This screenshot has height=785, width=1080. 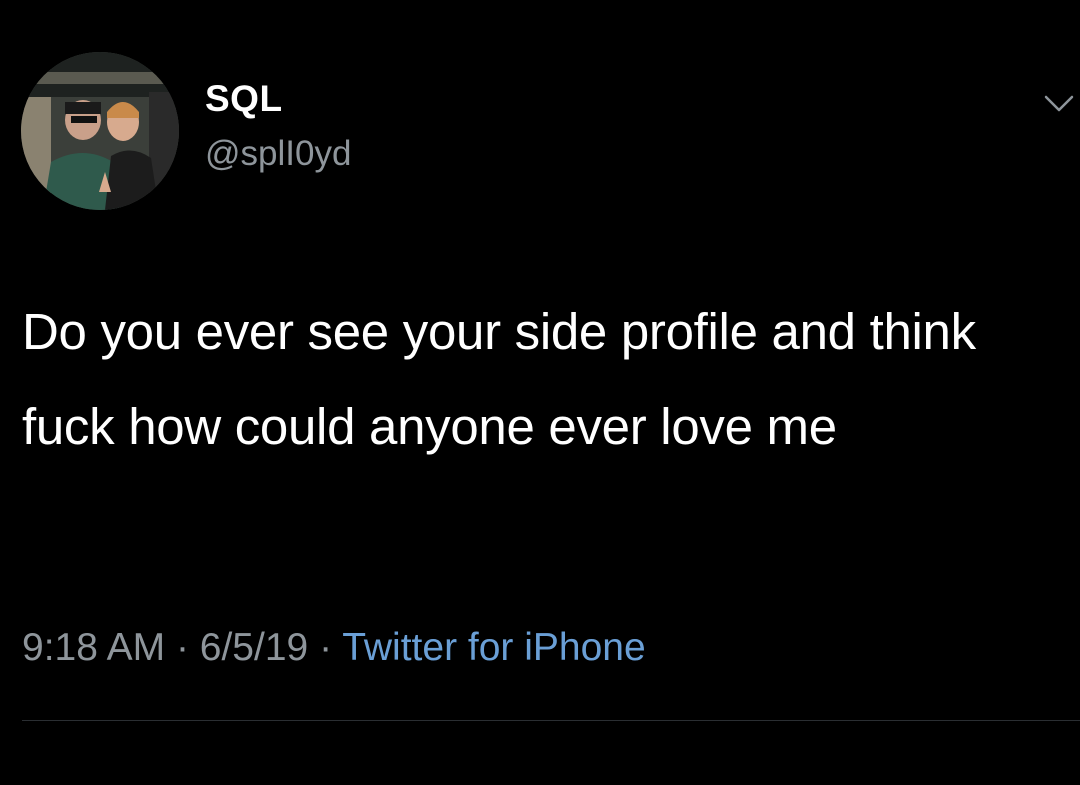 What do you see at coordinates (551, 720) in the screenshot?
I see `divider` at bounding box center [551, 720].